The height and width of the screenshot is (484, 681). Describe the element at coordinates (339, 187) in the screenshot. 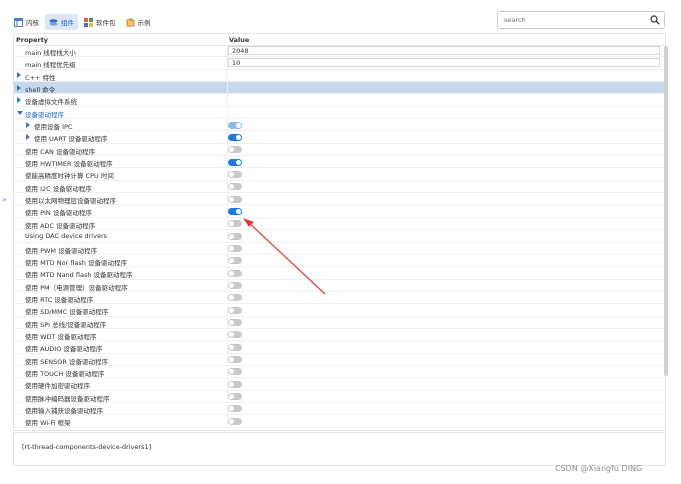

I see `property-row: 使用 I2C 设备驱动程序` at that location.